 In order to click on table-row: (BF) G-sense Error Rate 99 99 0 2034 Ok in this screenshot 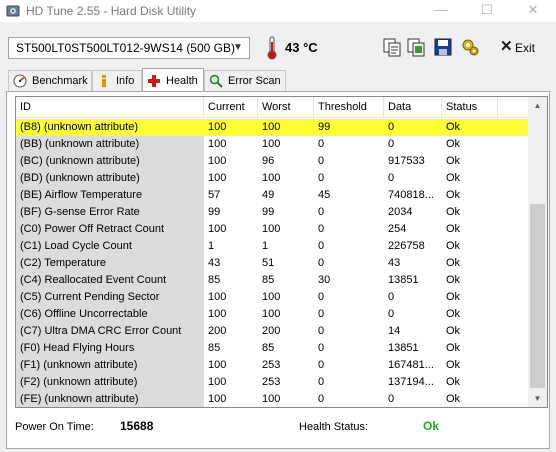, I will do `click(272, 212)`.